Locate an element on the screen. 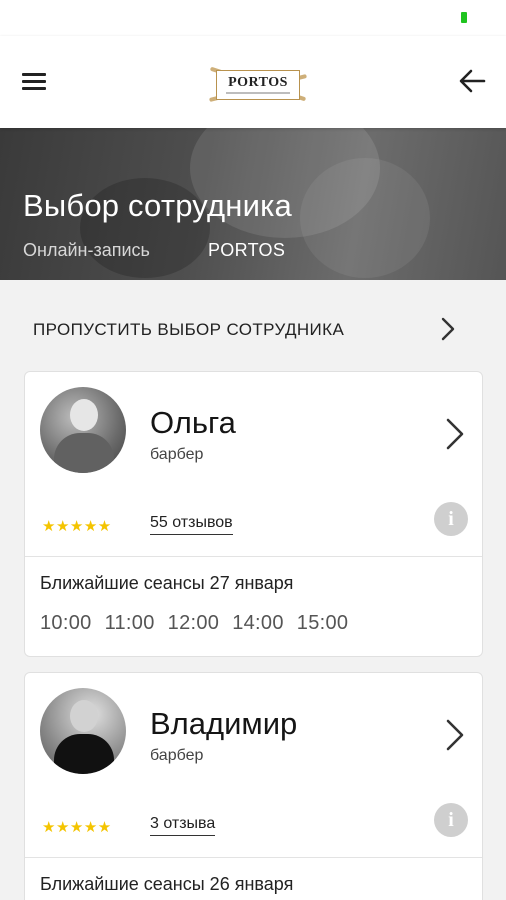 This screenshot has height=900, width=506. app-bar: PORTOS is located at coordinates (253, 82).